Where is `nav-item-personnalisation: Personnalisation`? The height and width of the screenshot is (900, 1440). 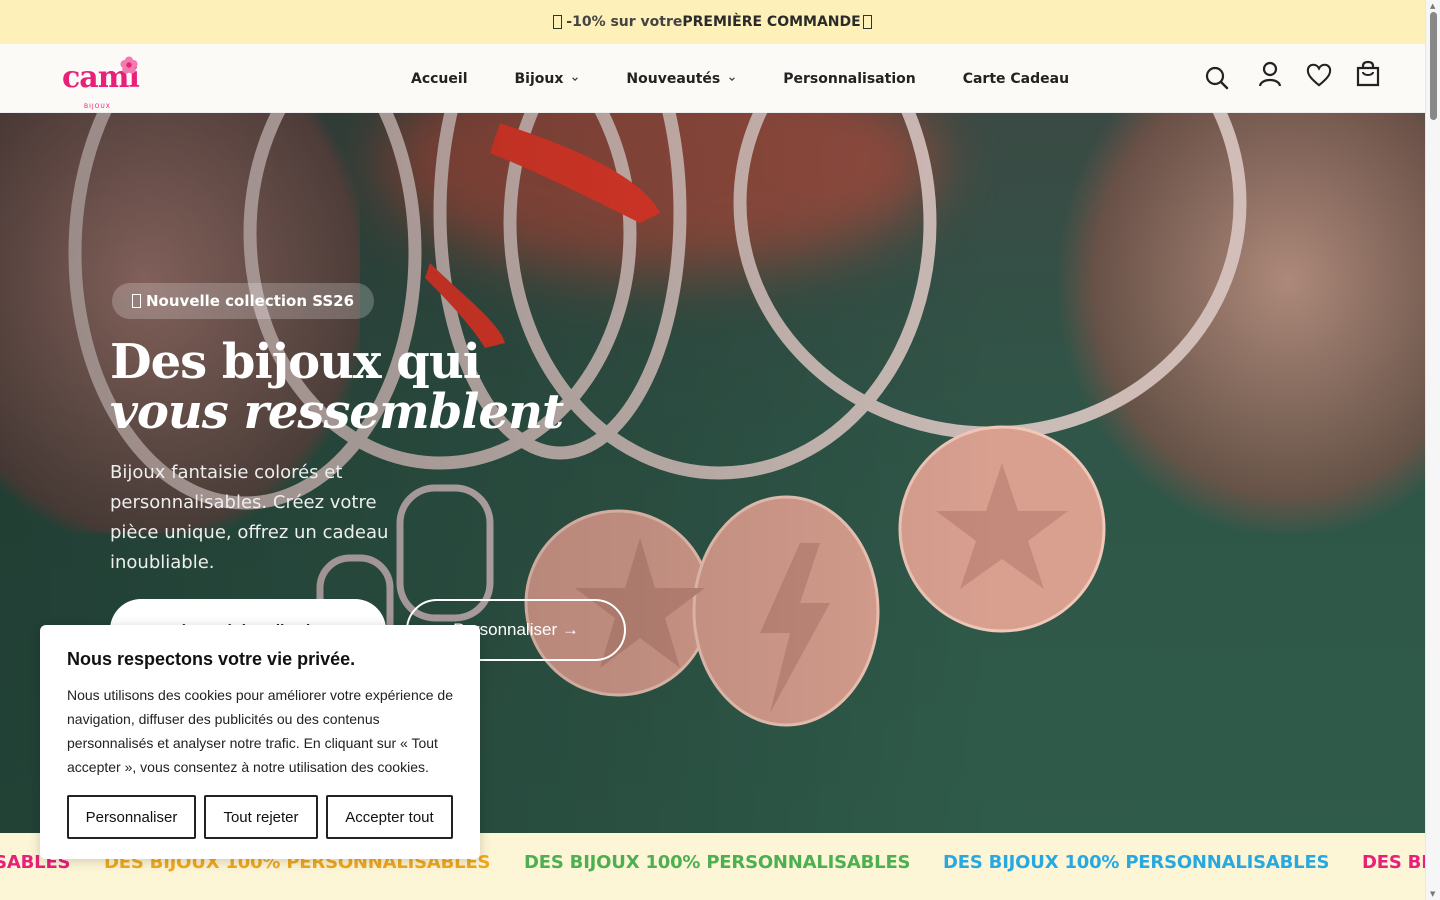 nav-item-personnalisation: Personnalisation is located at coordinates (849, 79).